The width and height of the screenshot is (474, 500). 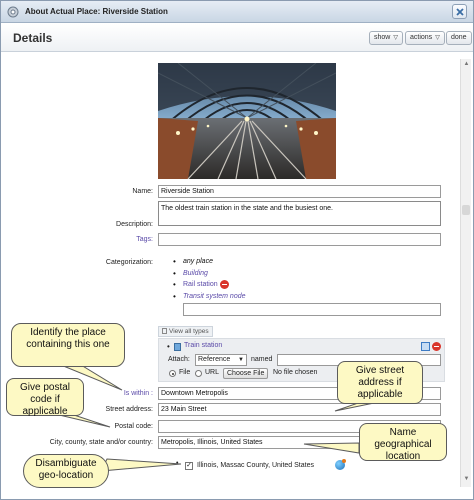 What do you see at coordinates (466, 65) in the screenshot?
I see `scroll-up-icon: ▲` at bounding box center [466, 65].